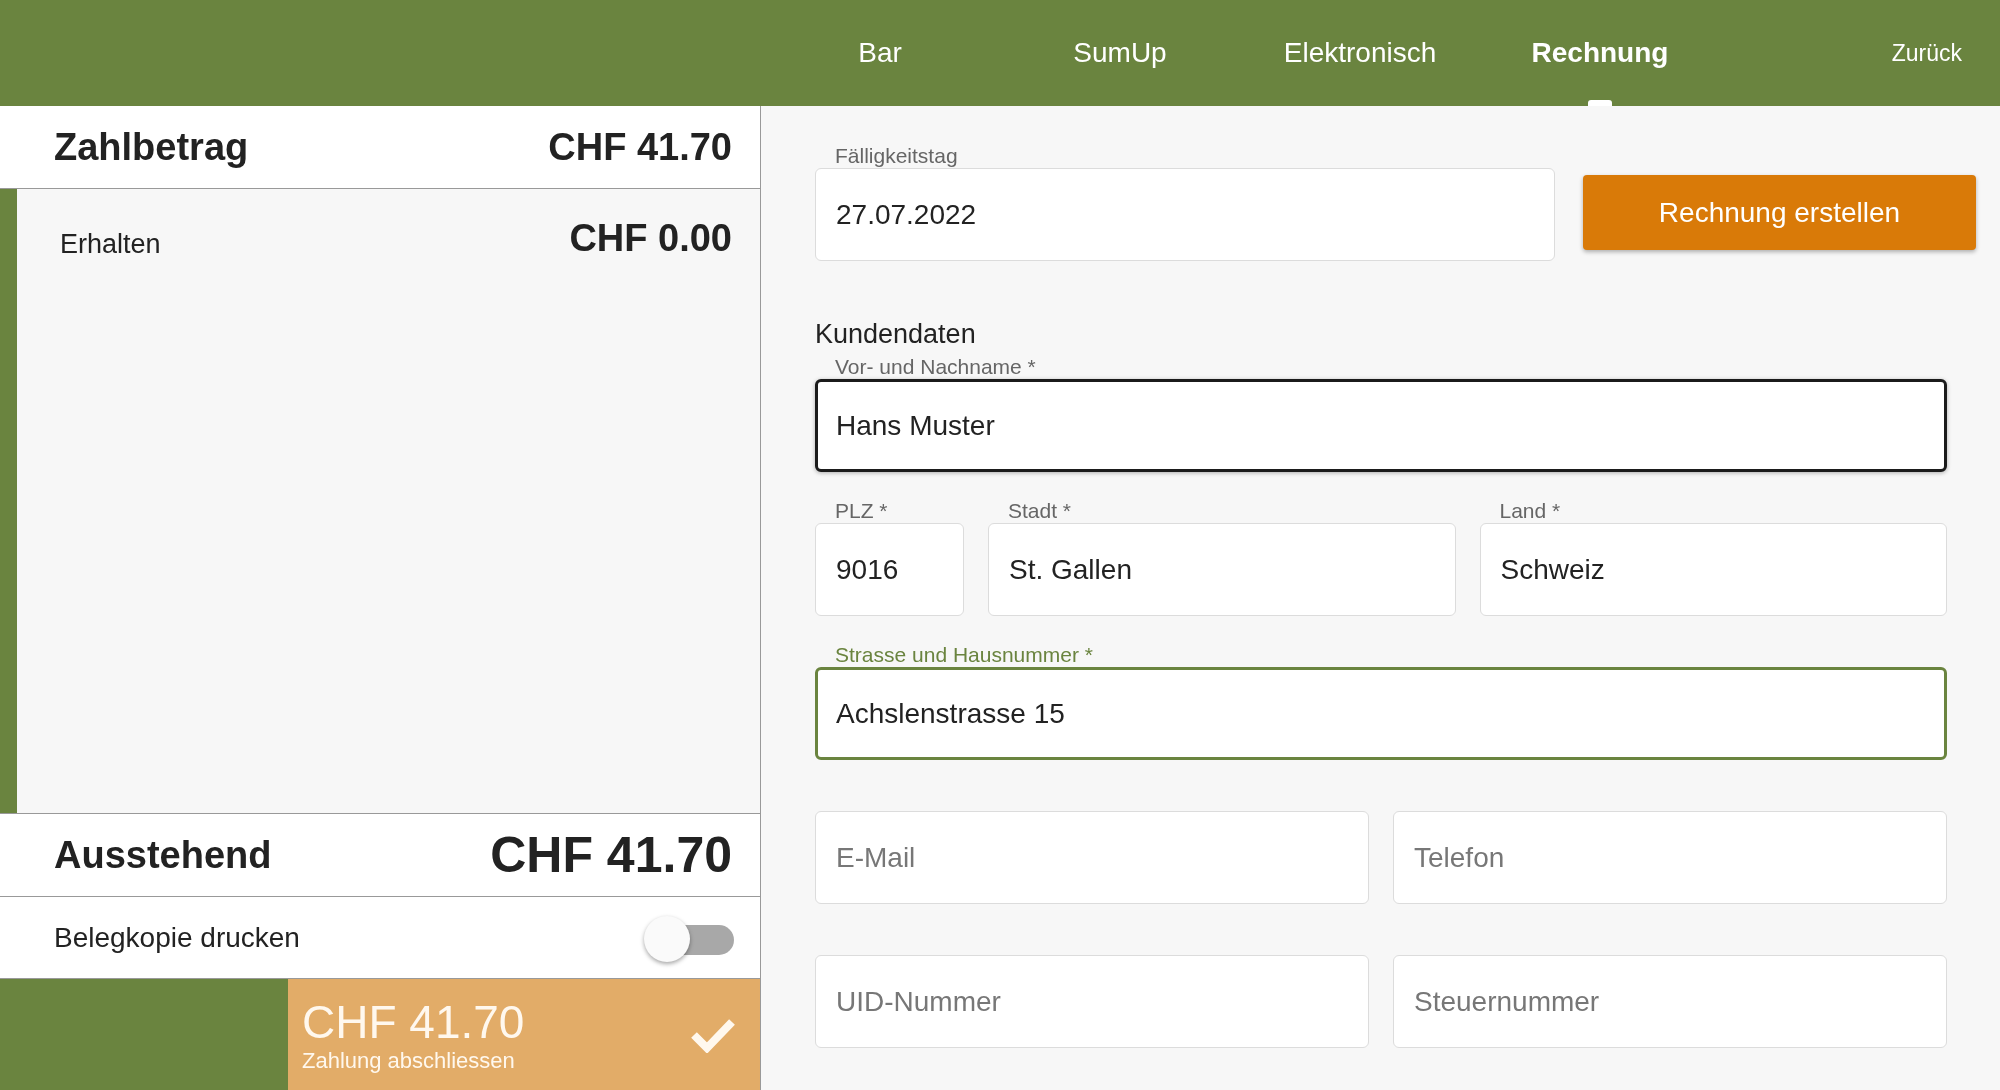 The height and width of the screenshot is (1090, 2000). I want to click on section-heading: Kundendaten, so click(895, 334).